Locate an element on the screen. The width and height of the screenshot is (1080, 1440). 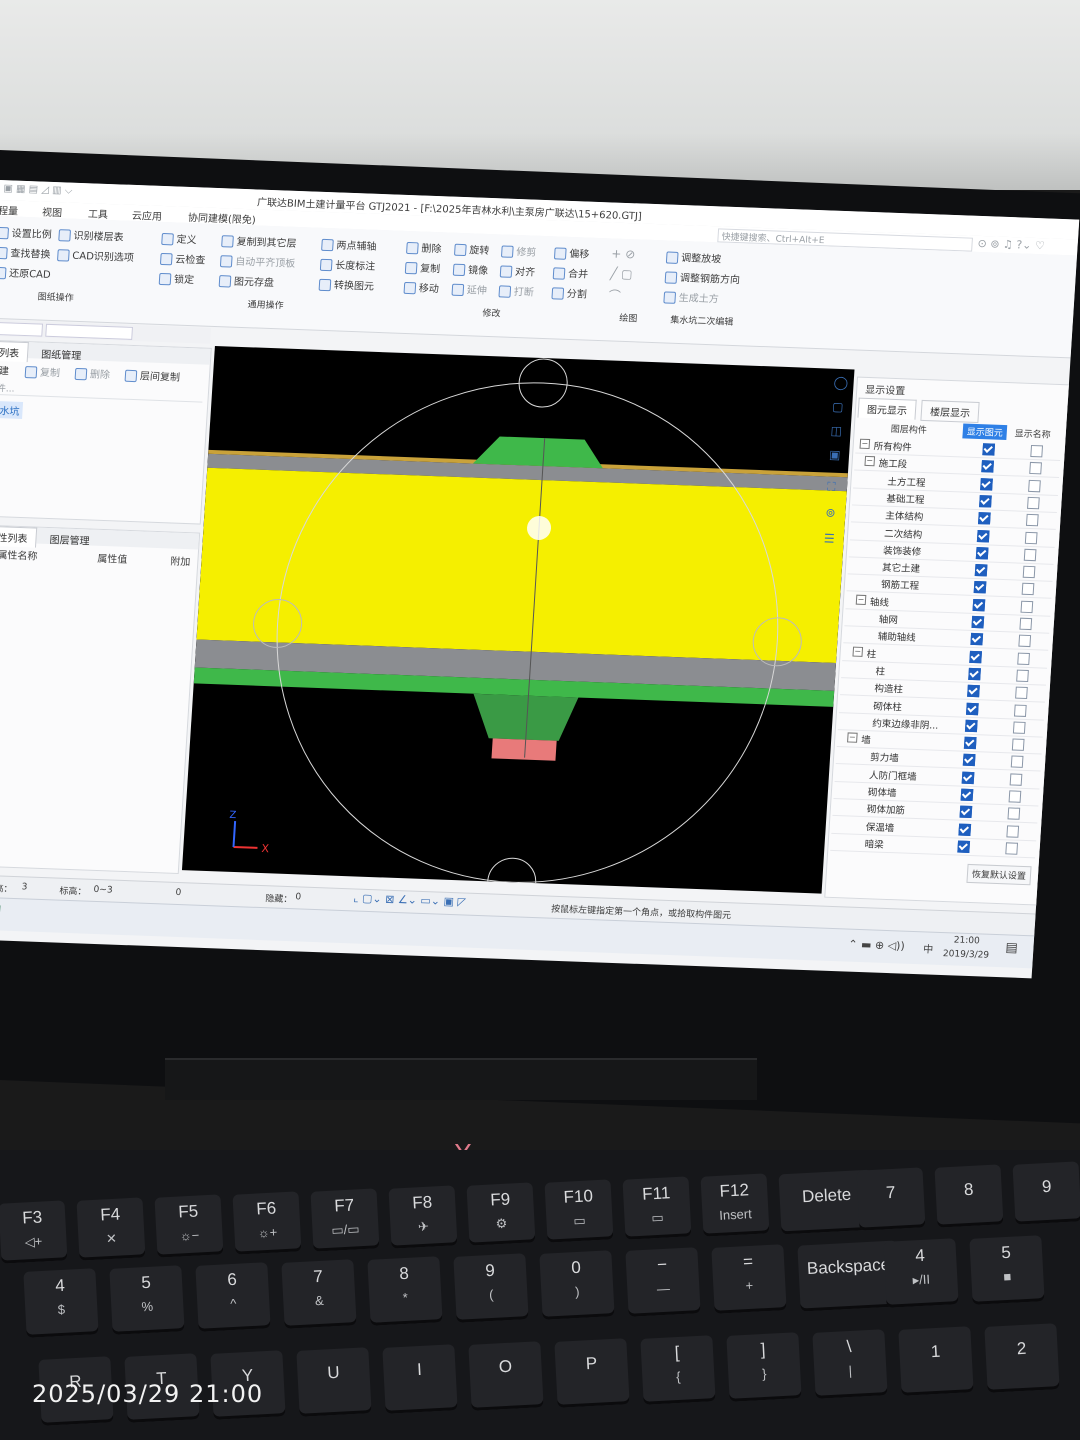
ribbon-auto-align: 自动平齐顶板 is located at coordinates (257, 261).